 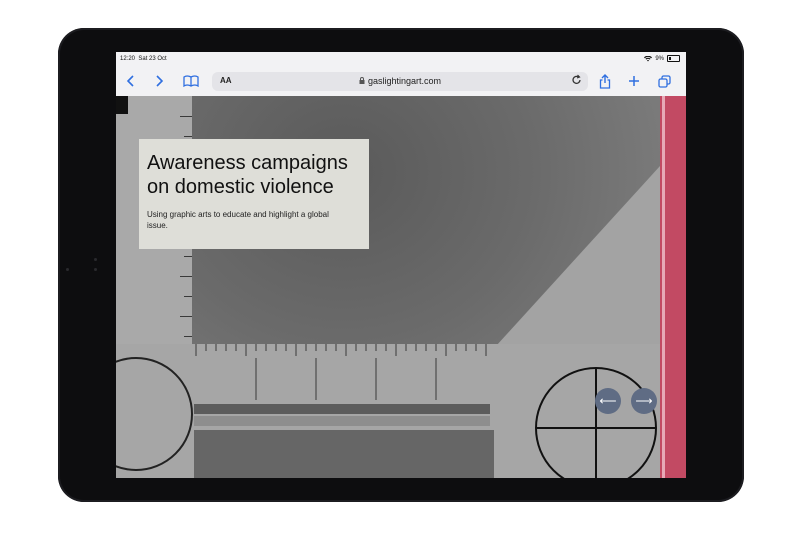 What do you see at coordinates (673, 287) in the screenshot?
I see `pink-accent-strip` at bounding box center [673, 287].